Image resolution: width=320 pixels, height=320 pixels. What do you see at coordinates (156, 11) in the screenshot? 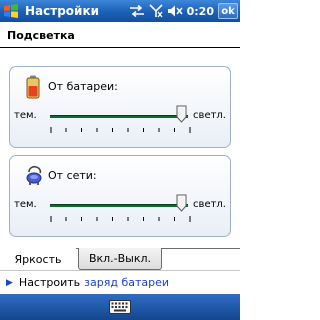
I see `signal-off-icon` at bounding box center [156, 11].